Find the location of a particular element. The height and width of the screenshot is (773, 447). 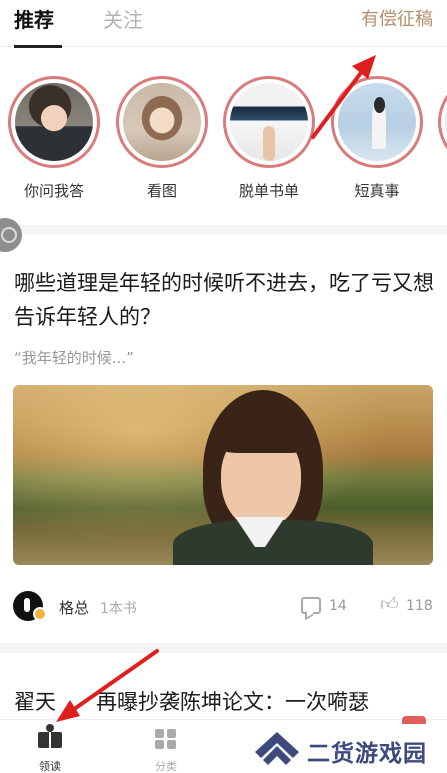

article-title: 哪些道理是年轻的时候听不进去，吃了亏又想告诉年轻人的？ is located at coordinates (224, 300).